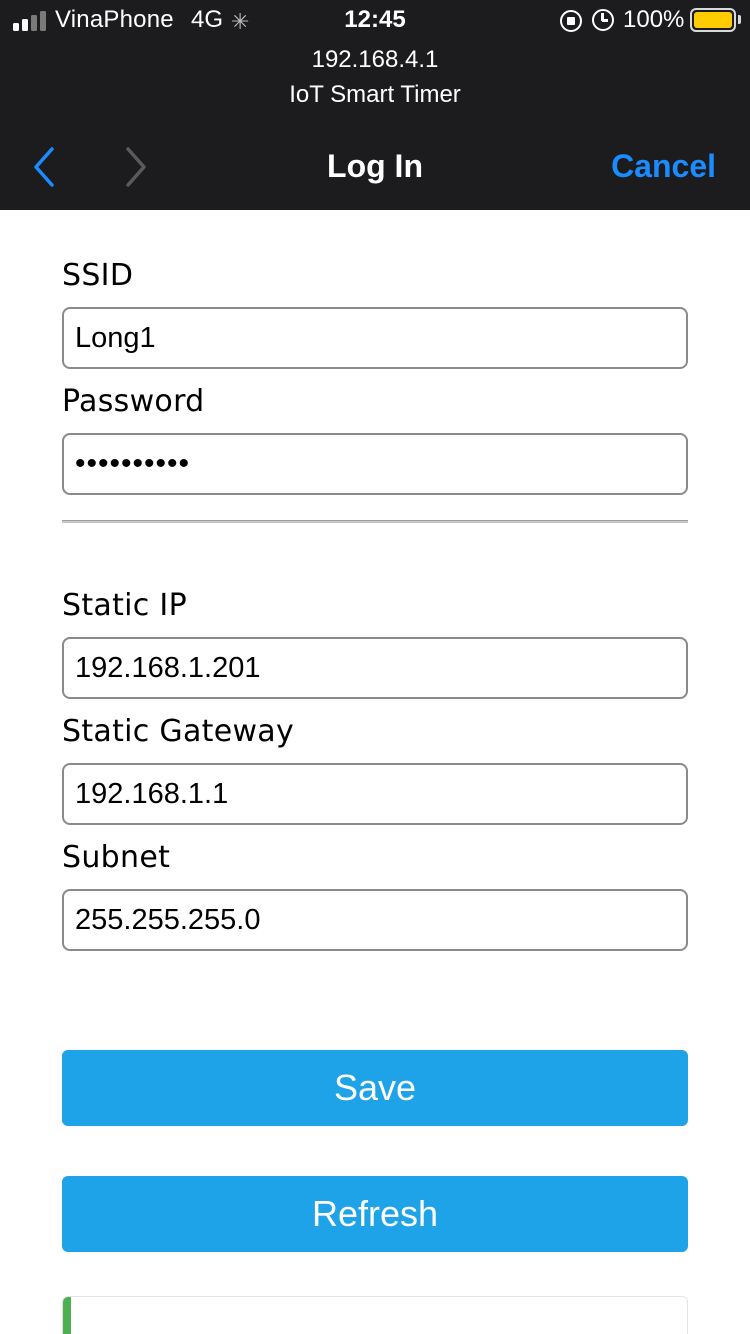  I want to click on battery-level, so click(713, 20).